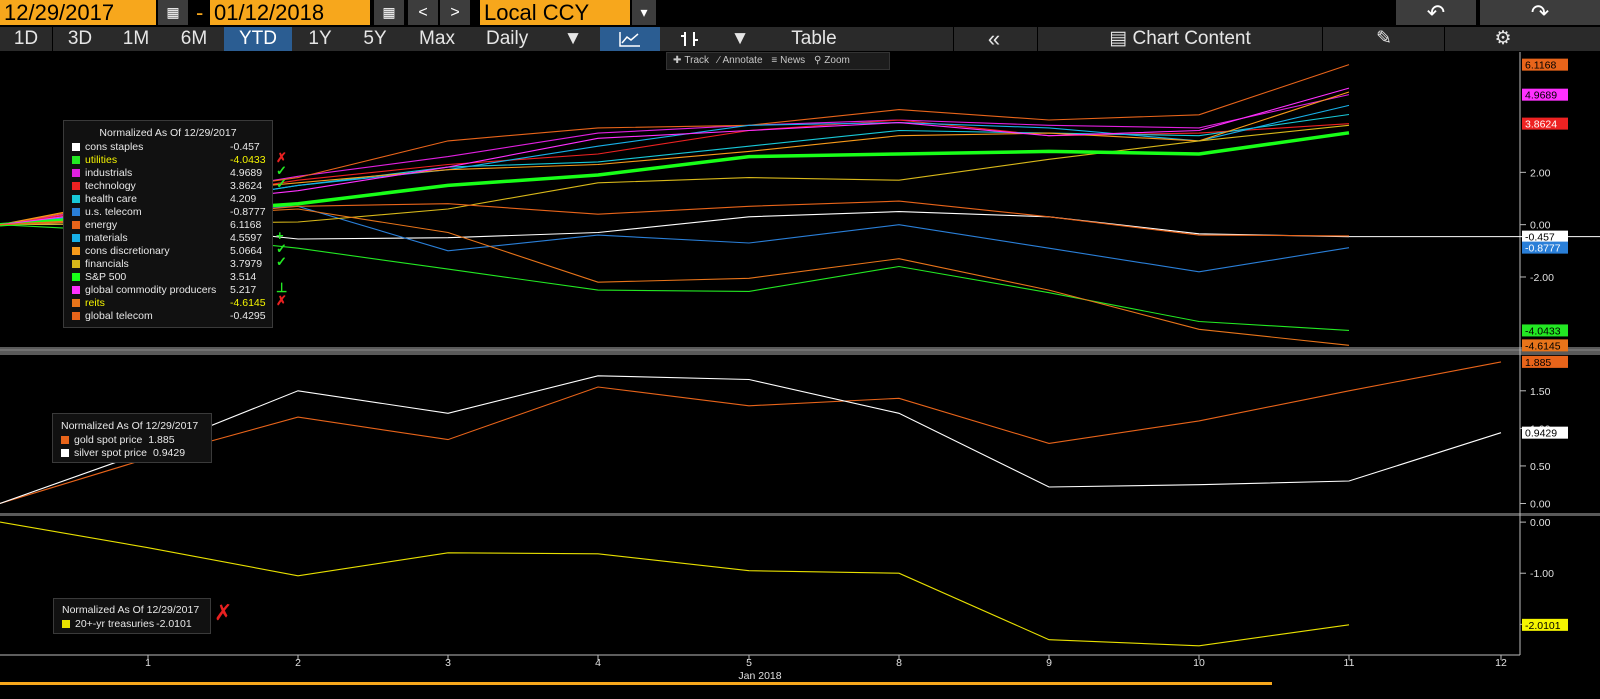 The image size is (1600, 699). Describe the element at coordinates (1501, 663) in the screenshot. I see `x-tick-label: 12` at that location.